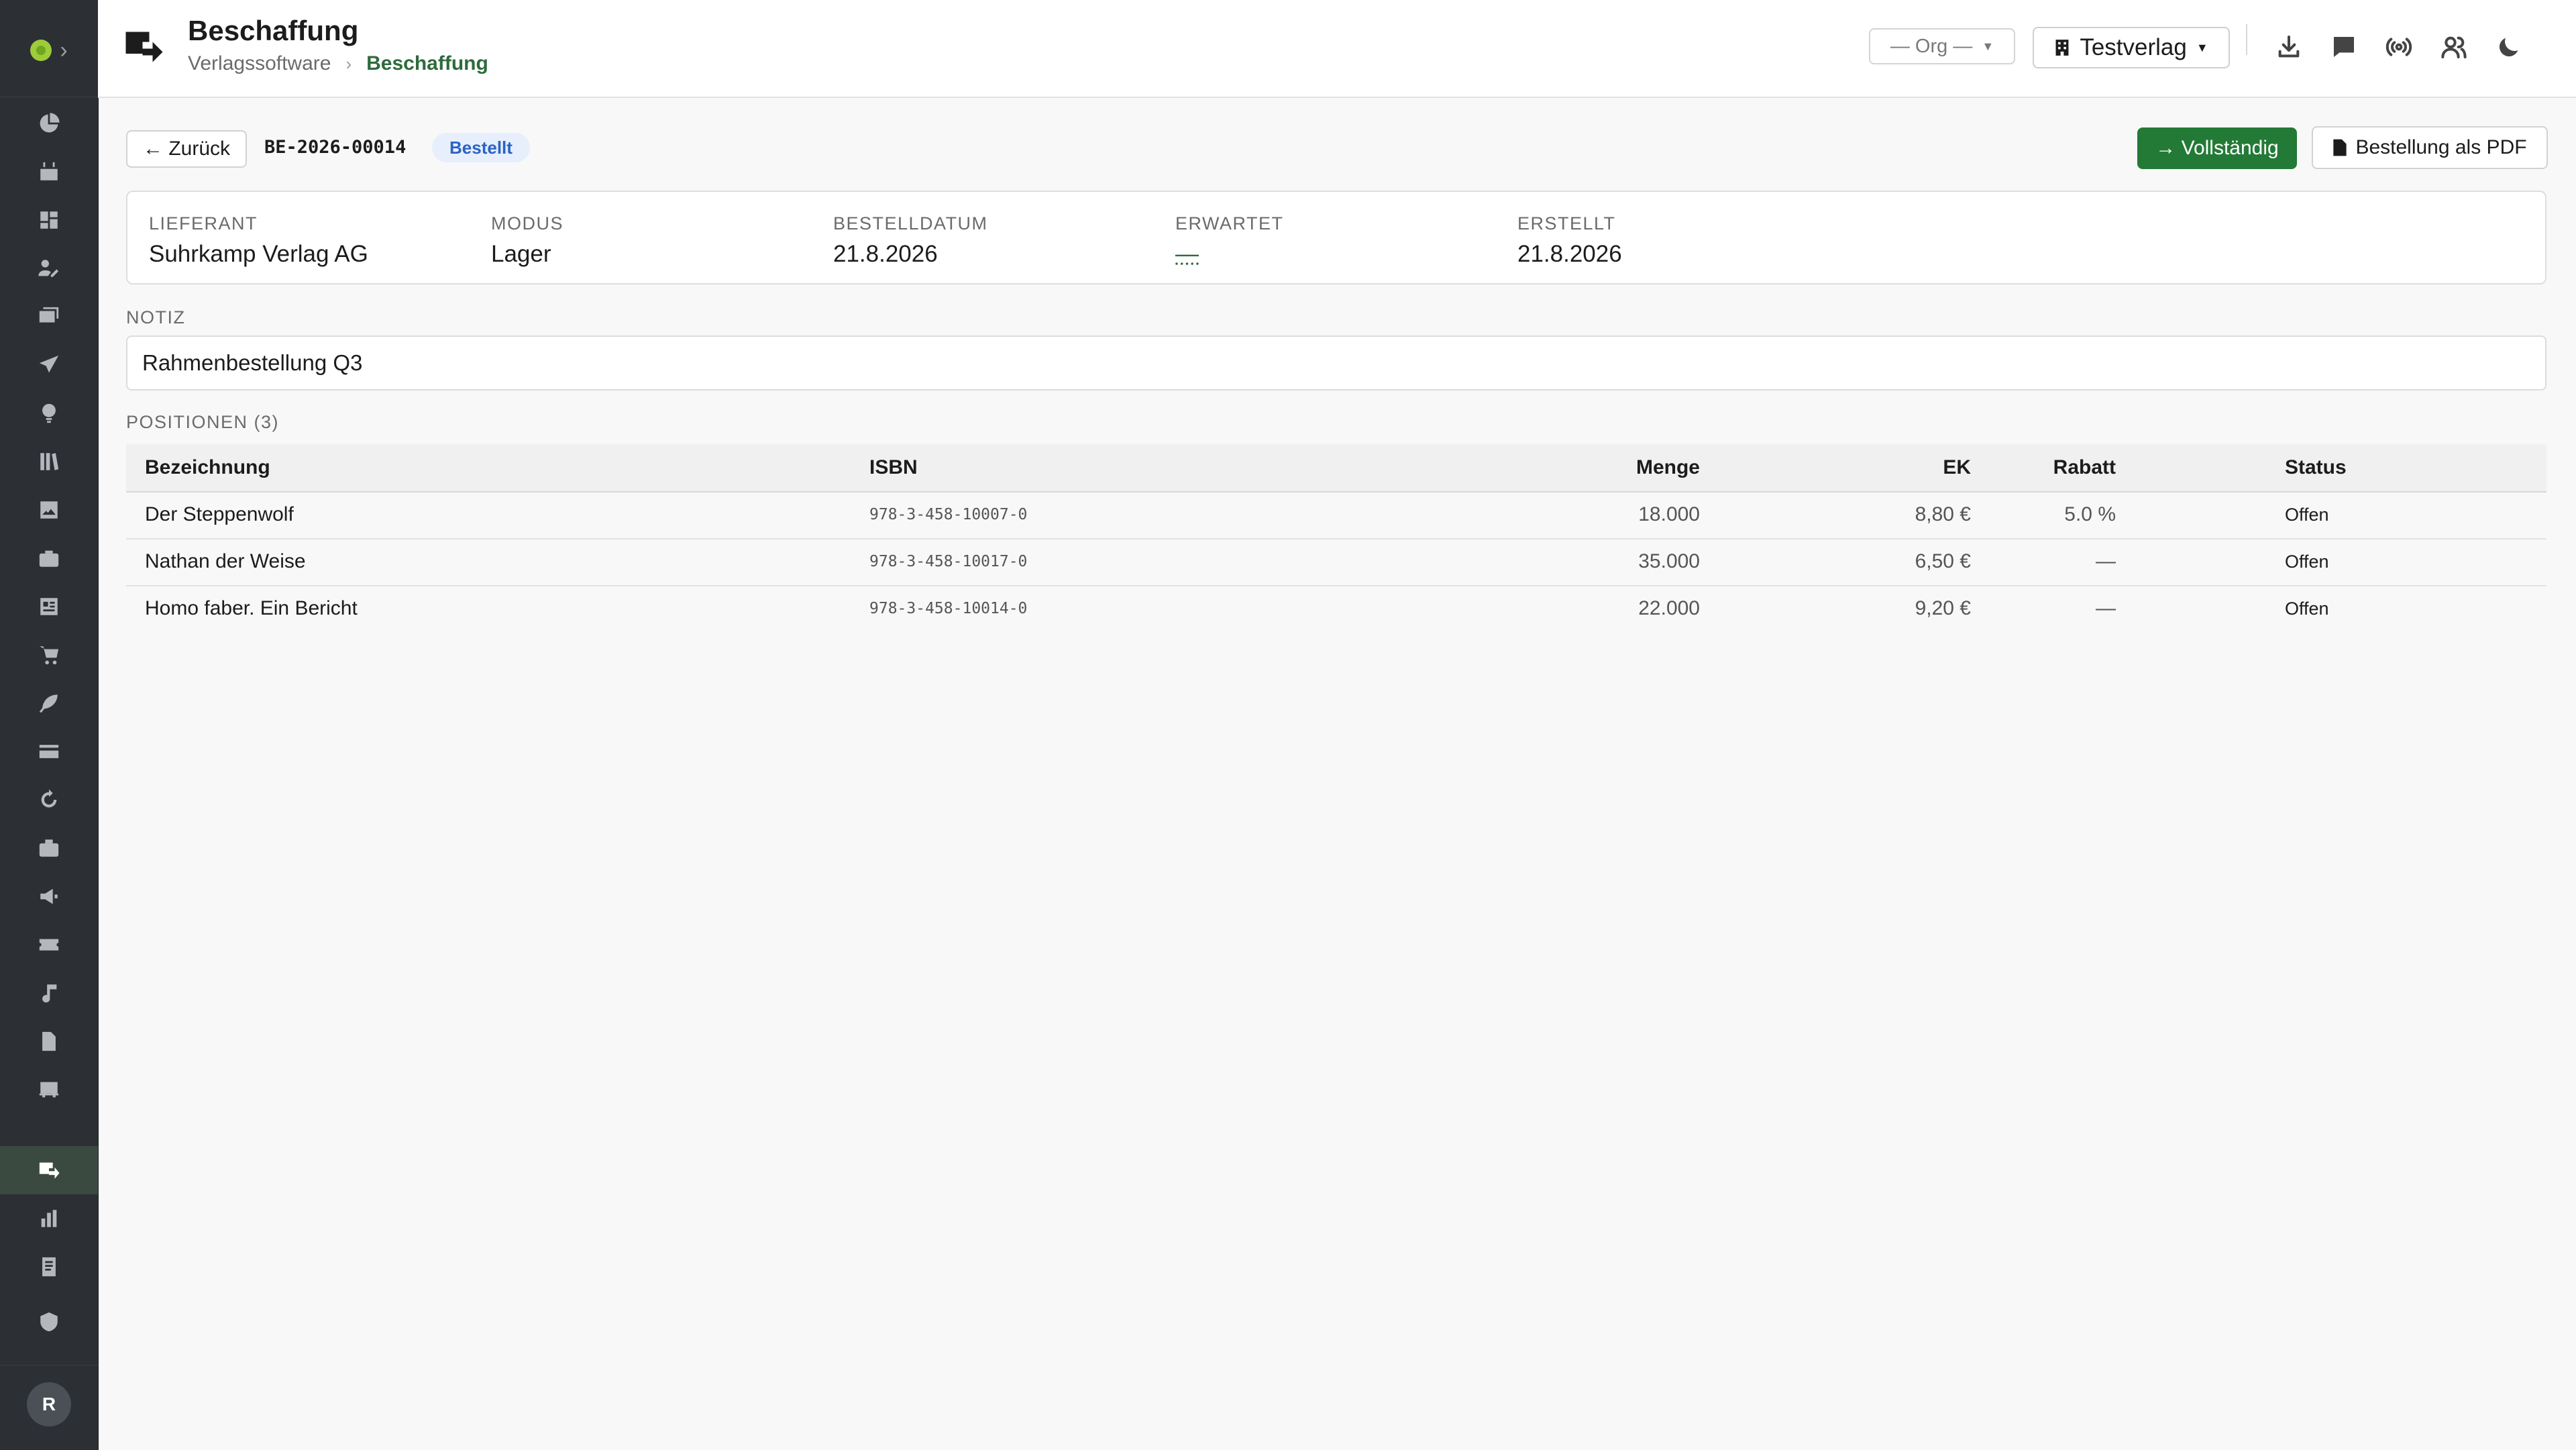 This screenshot has width=2576, height=1450. I want to click on note-label: NOTIZ, so click(156, 317).